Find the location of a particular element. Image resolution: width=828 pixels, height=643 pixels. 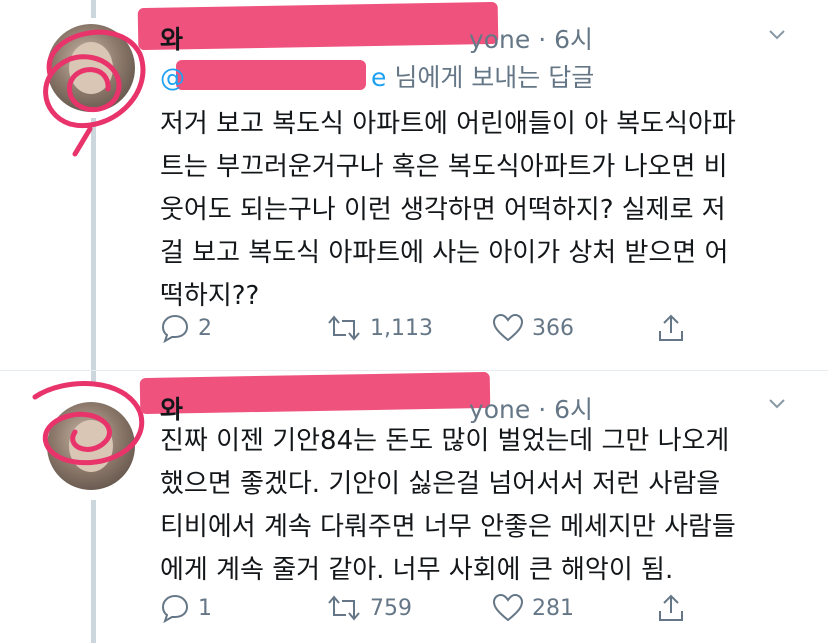

replying-to: @ e 님에게 보내는 답글 is located at coordinates (377, 77).